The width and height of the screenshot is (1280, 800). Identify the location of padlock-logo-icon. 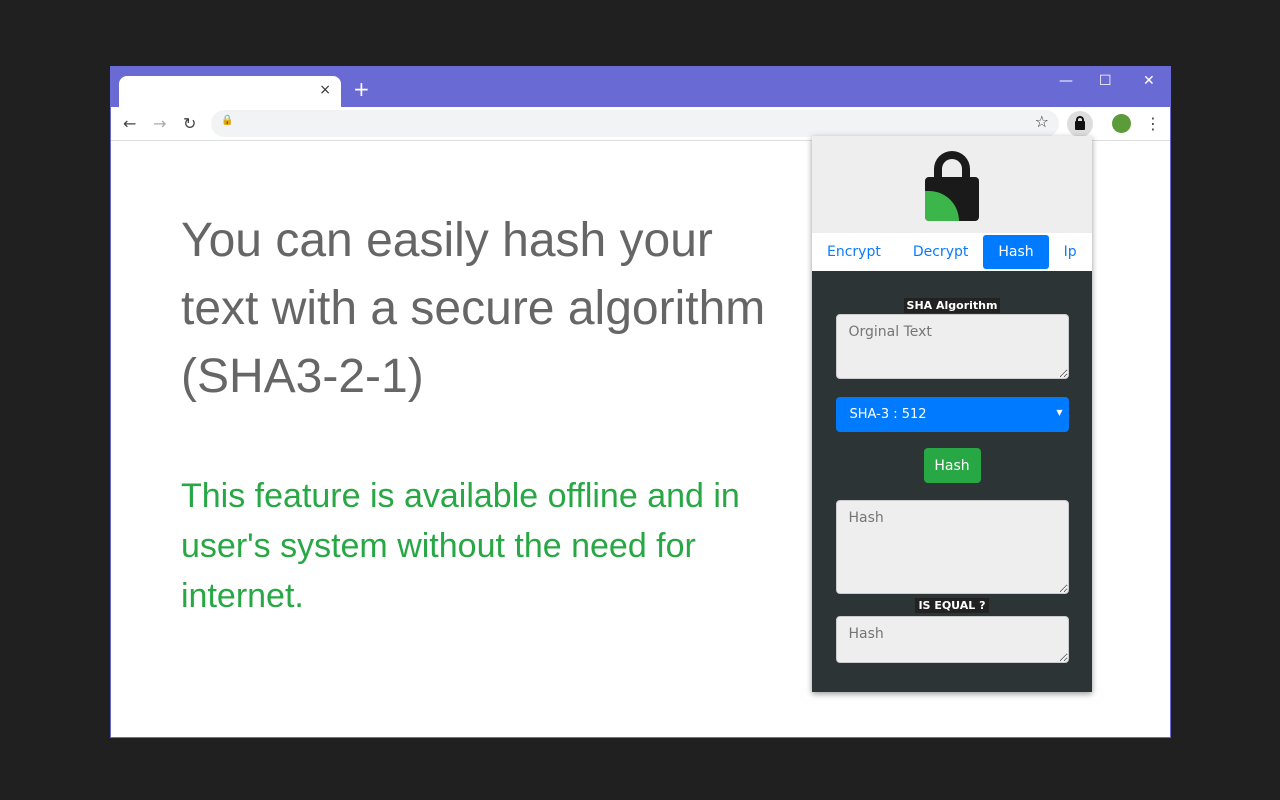
(952, 186).